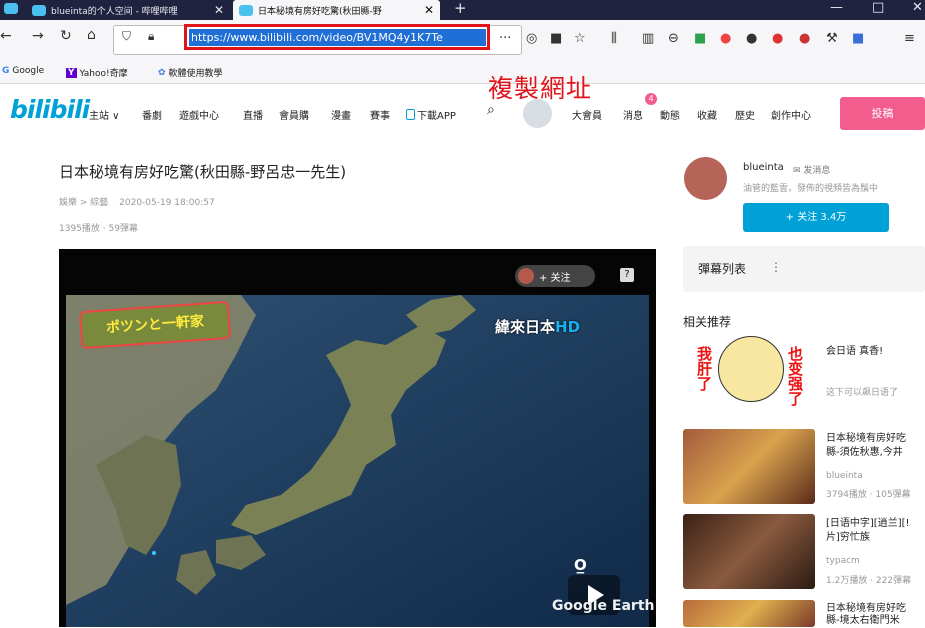 This screenshot has width=925, height=628. Describe the element at coordinates (866, 439) in the screenshot. I see `related-title: 日本秘境有房好吃` at that location.